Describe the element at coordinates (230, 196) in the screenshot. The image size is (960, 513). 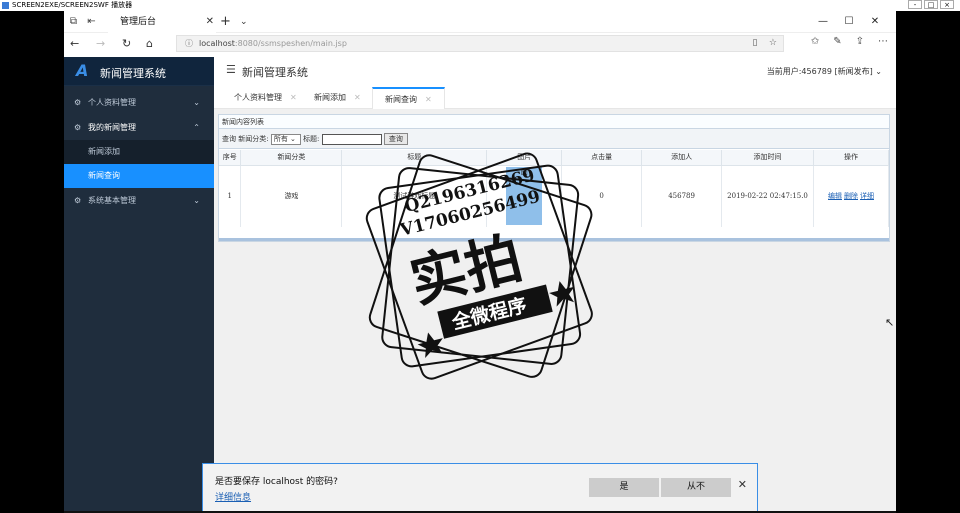
I see `cell-no: 1` at that location.